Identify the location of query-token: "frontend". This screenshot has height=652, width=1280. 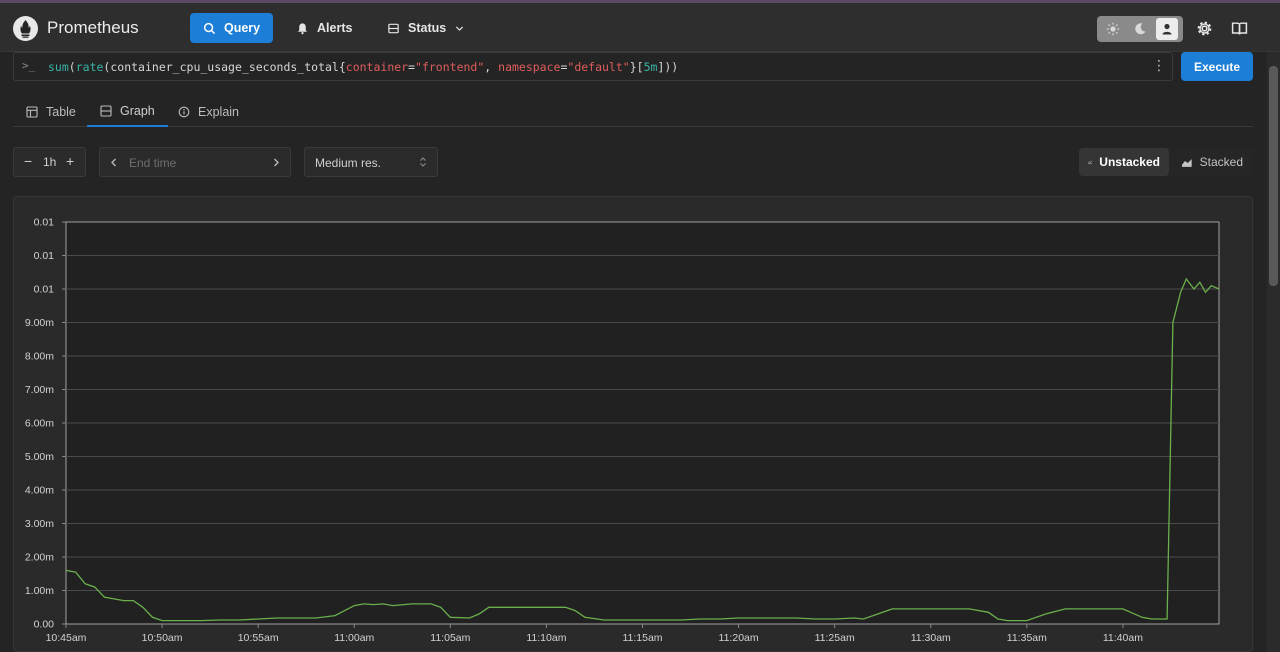
(450, 67).